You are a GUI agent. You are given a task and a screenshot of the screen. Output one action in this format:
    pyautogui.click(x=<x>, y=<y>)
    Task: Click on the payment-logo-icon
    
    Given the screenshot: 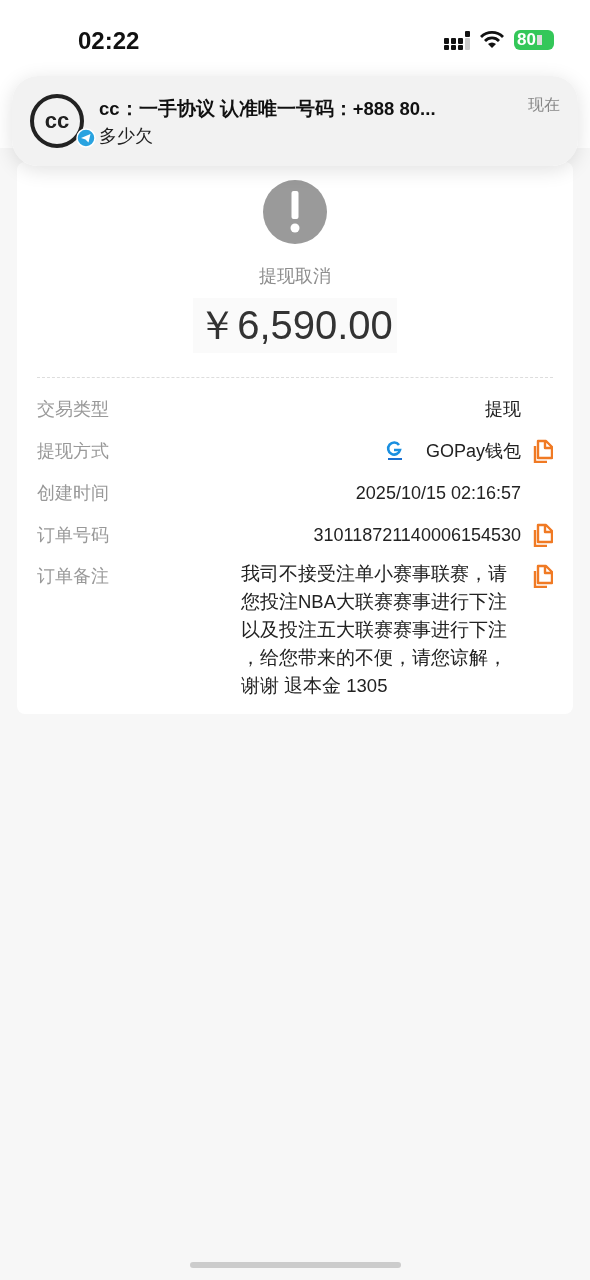 What is the action you would take?
    pyautogui.click(x=394, y=451)
    